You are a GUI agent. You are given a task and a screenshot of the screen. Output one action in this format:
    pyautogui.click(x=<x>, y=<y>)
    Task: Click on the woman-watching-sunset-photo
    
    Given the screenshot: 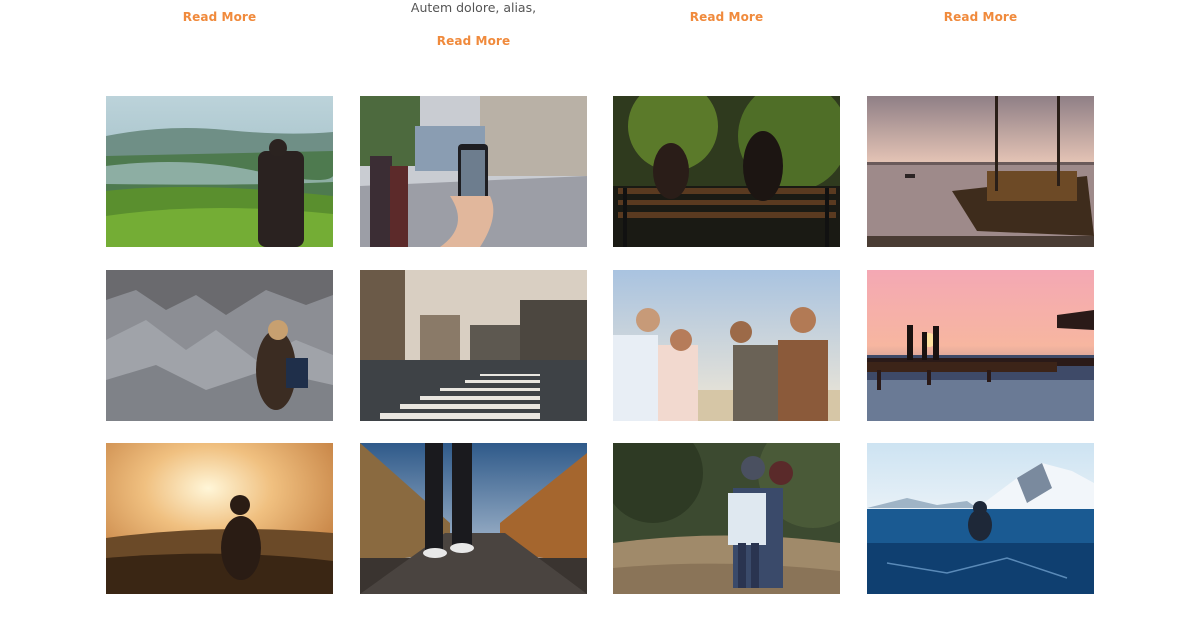 What is the action you would take?
    pyautogui.click(x=219, y=518)
    